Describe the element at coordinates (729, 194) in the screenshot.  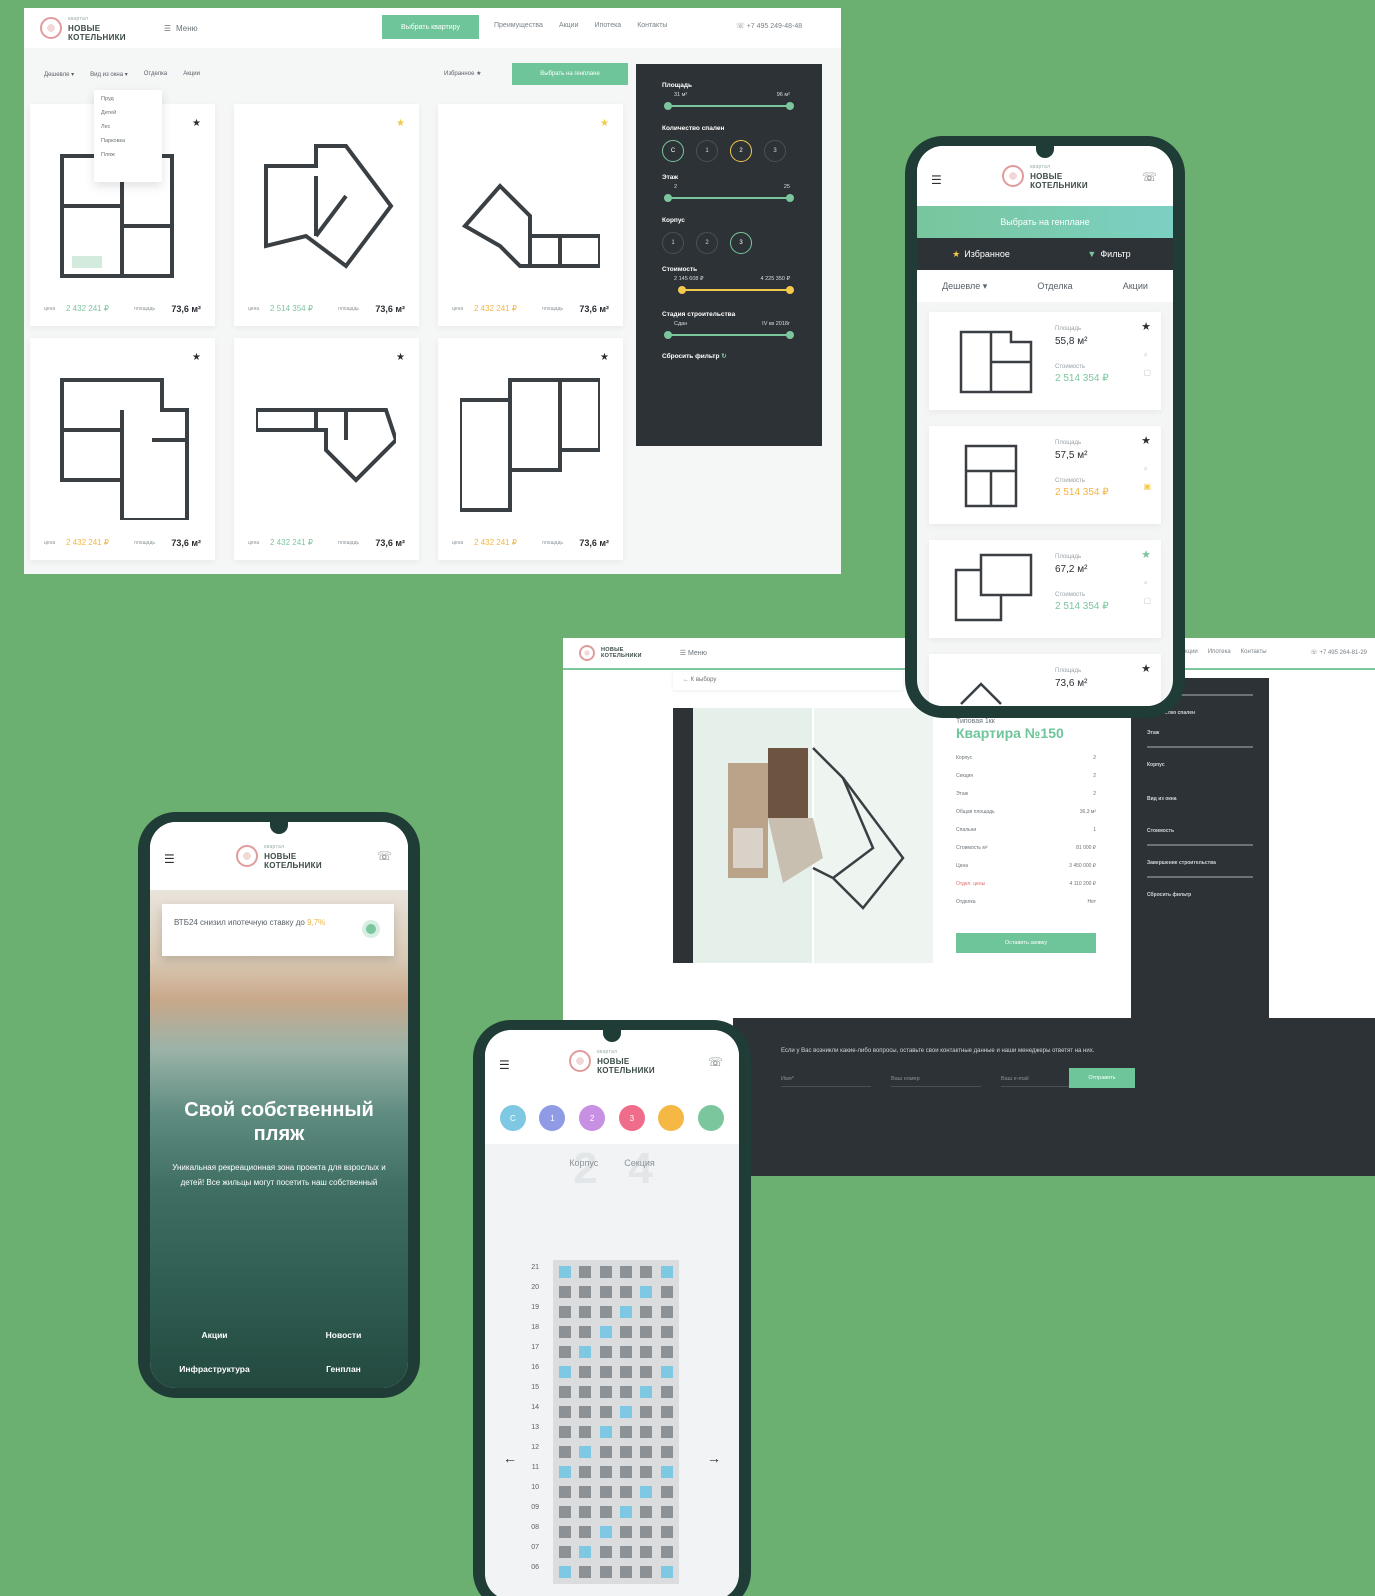
I see `floor-slider: 2 25` at that location.